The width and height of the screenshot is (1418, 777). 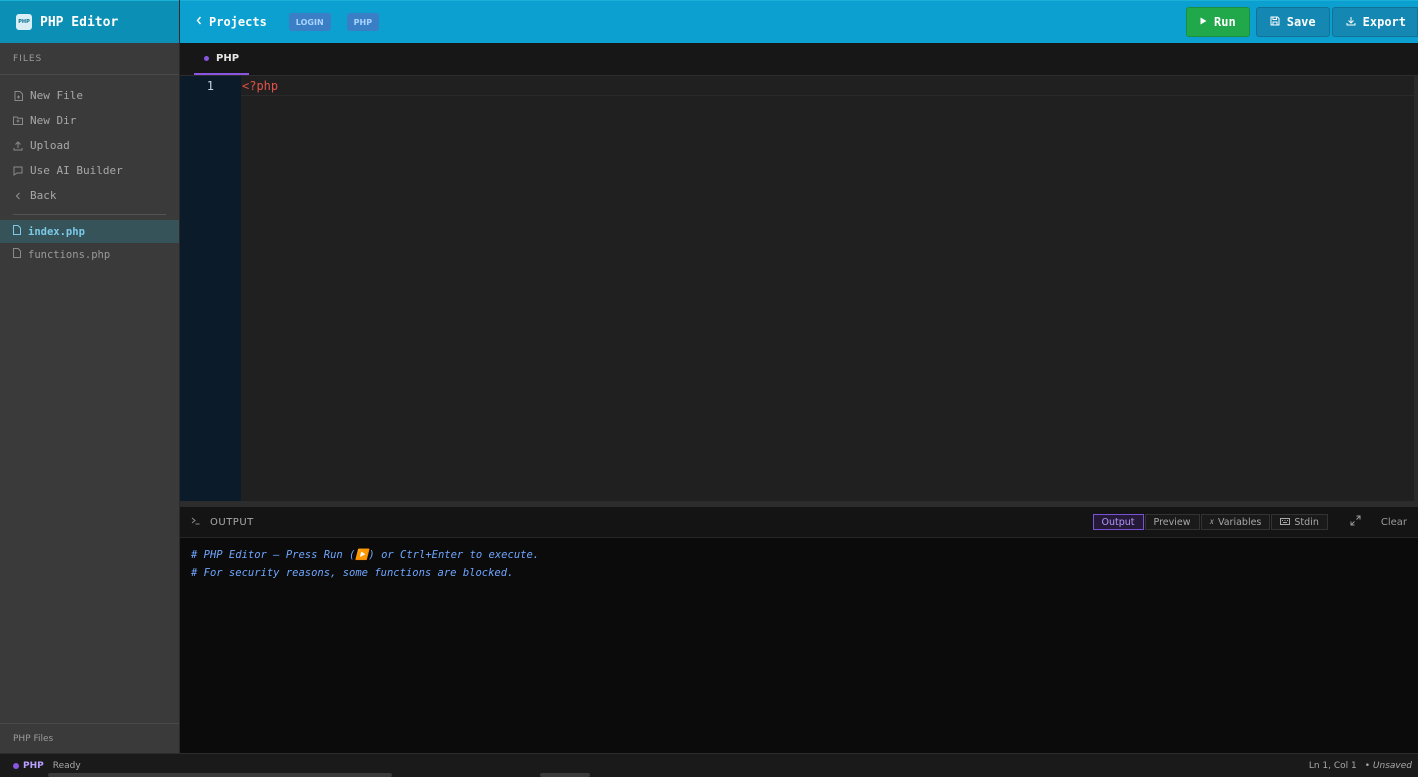 I want to click on horizontal-scrollbar, so click(x=220, y=775).